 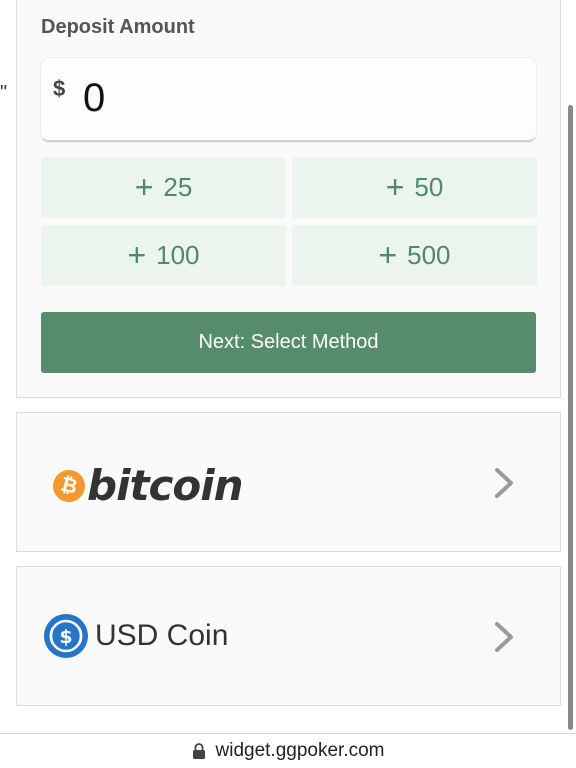 What do you see at coordinates (429, 187) in the screenshot?
I see `quick-add-label: 50` at bounding box center [429, 187].